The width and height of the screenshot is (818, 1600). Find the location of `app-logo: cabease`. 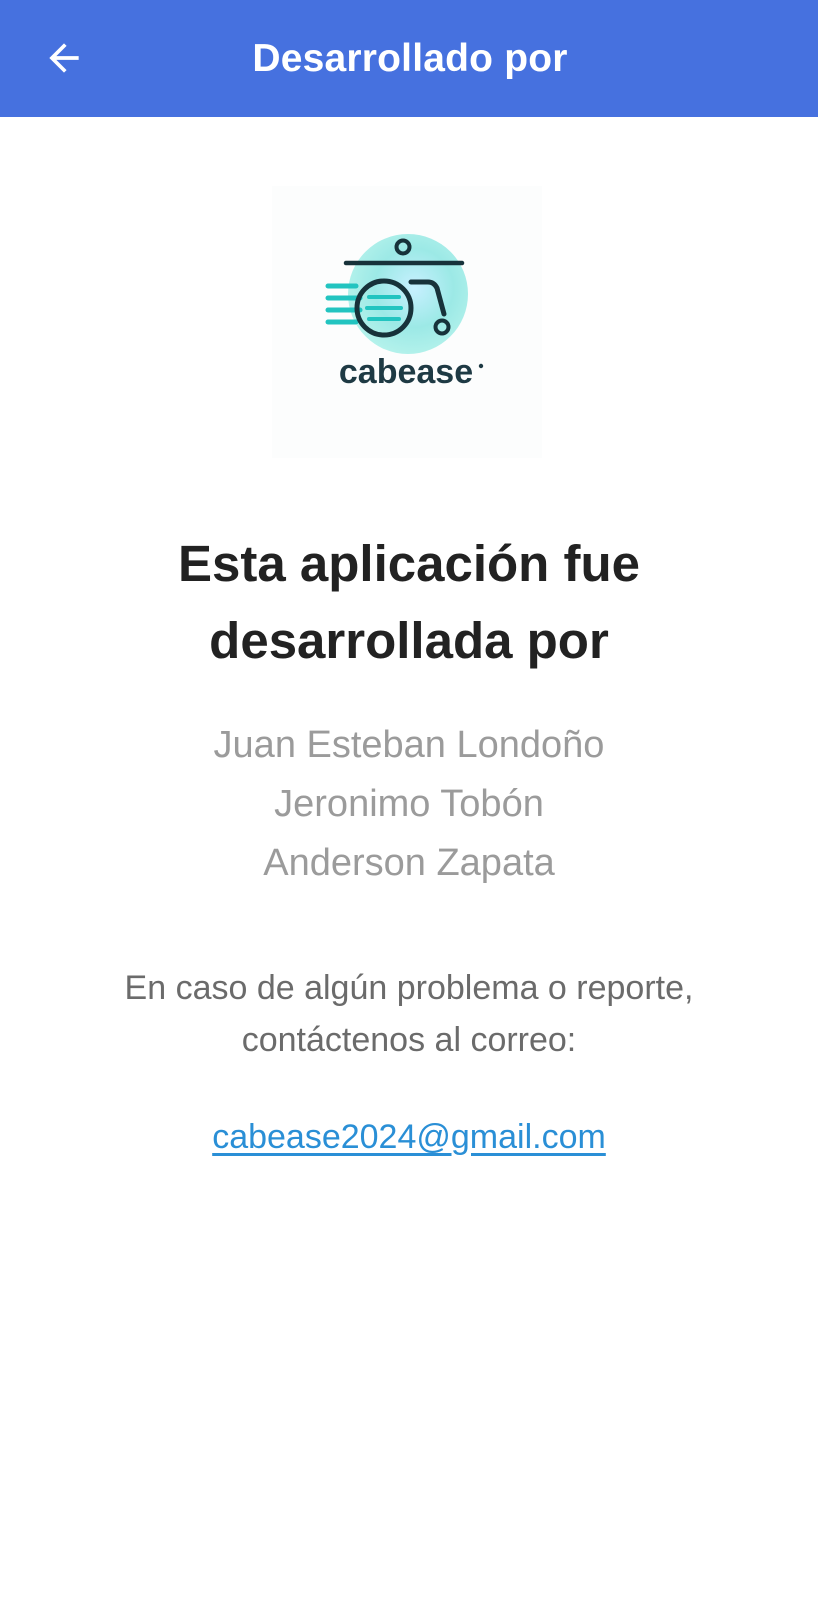

app-logo: cabease is located at coordinates (407, 322).